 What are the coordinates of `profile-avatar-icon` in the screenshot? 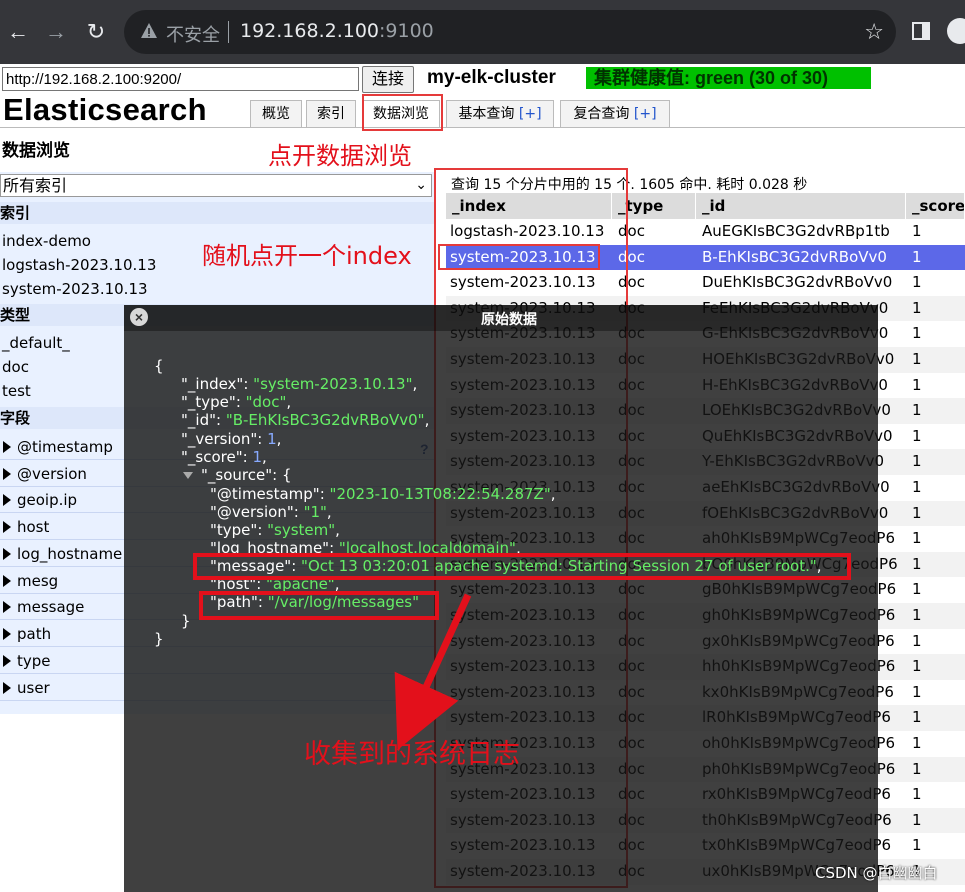 It's located at (956, 31).